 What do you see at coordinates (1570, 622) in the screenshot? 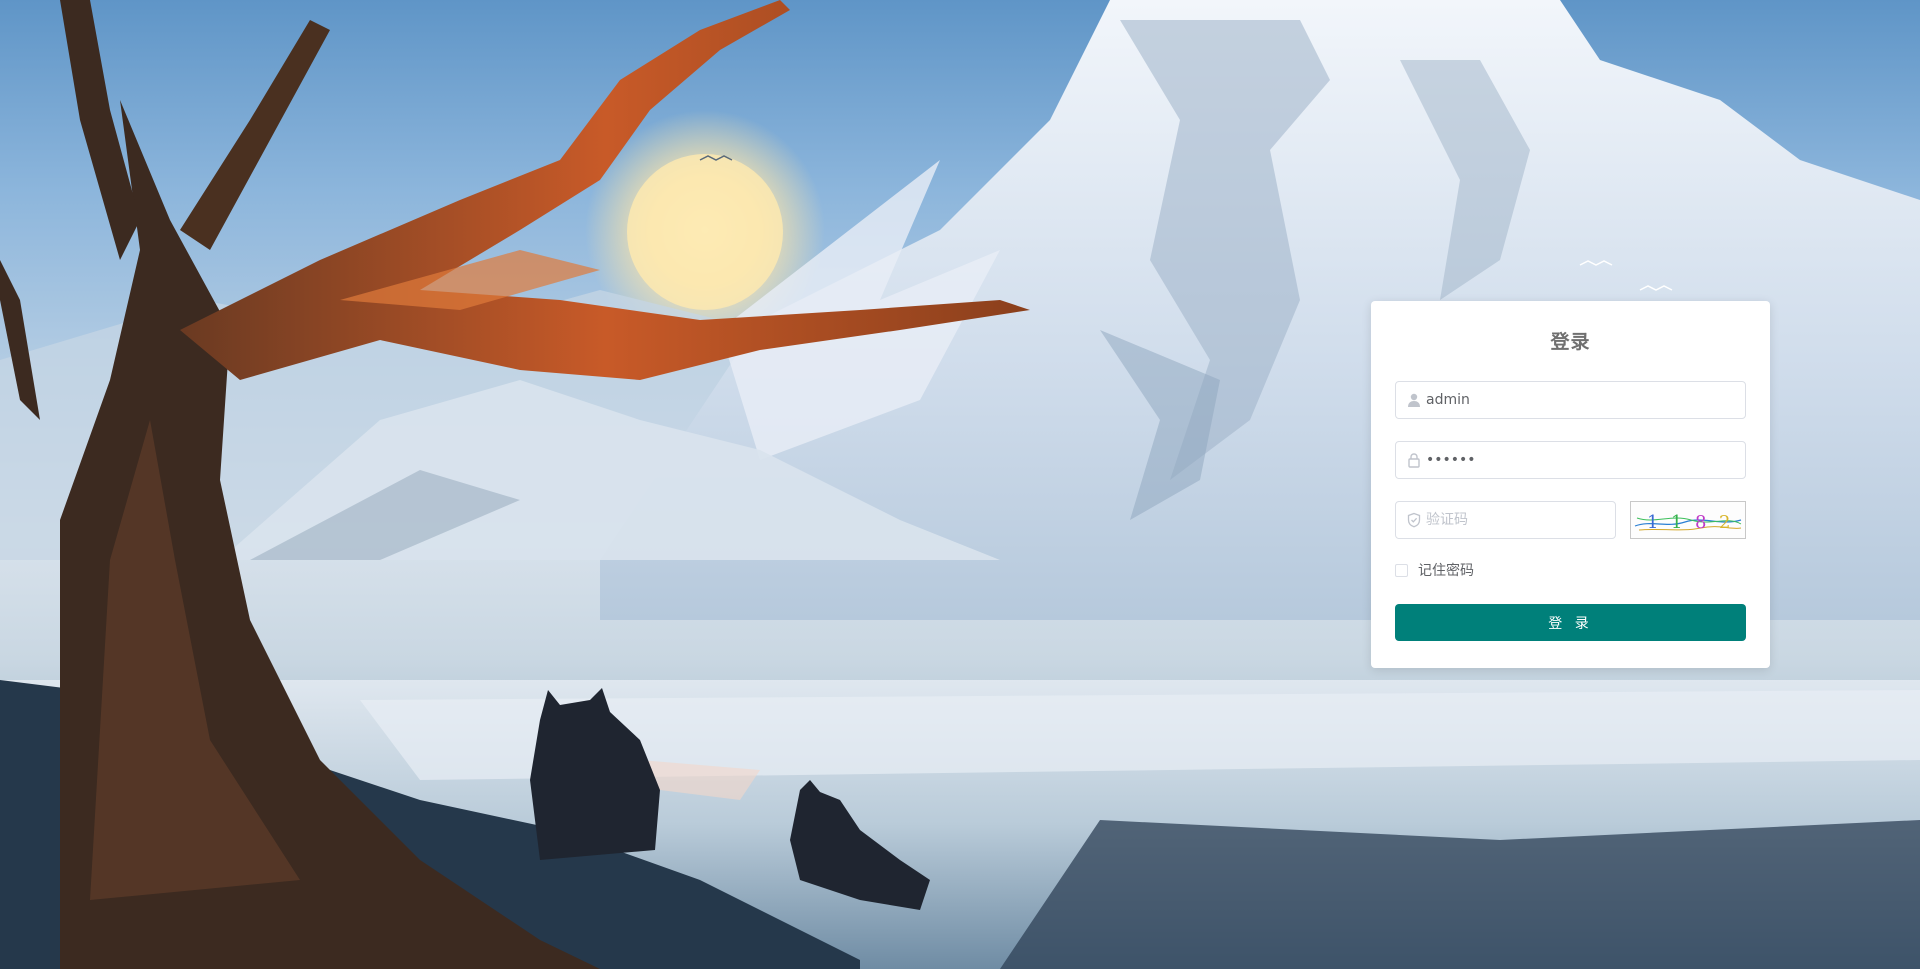
I see `login-button: 登 录` at bounding box center [1570, 622].